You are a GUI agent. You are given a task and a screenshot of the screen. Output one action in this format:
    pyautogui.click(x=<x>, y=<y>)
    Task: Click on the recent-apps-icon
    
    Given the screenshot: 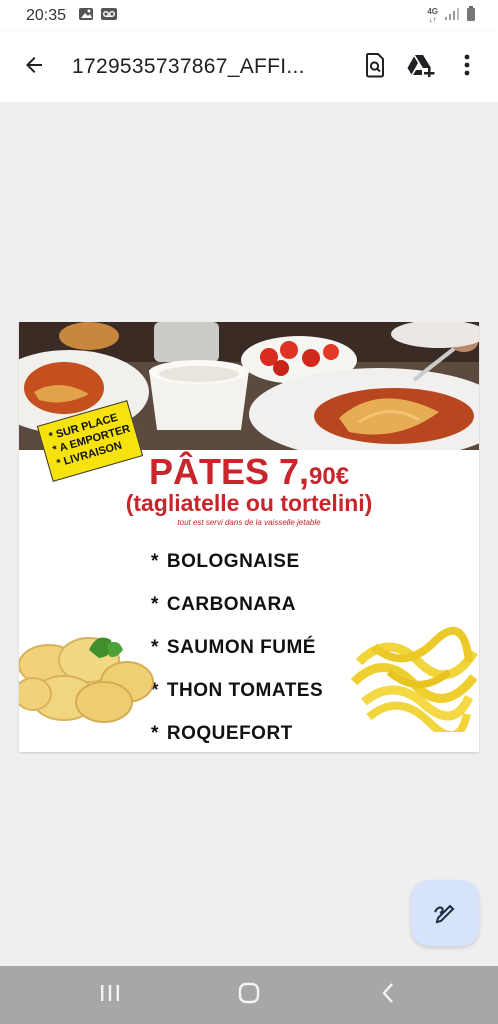 What is the action you would take?
    pyautogui.click(x=110, y=995)
    